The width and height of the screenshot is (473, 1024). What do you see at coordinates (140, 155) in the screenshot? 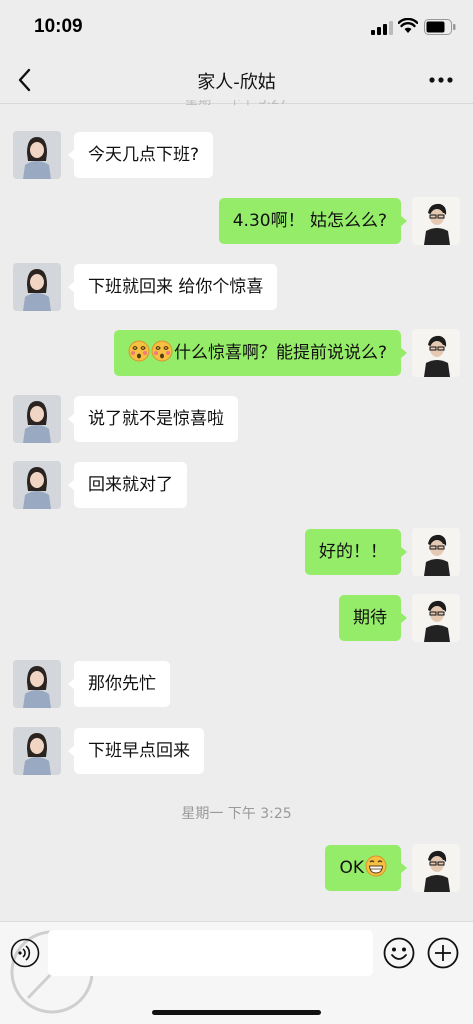
I see `message-bubble-received: 今天几点下班?` at bounding box center [140, 155].